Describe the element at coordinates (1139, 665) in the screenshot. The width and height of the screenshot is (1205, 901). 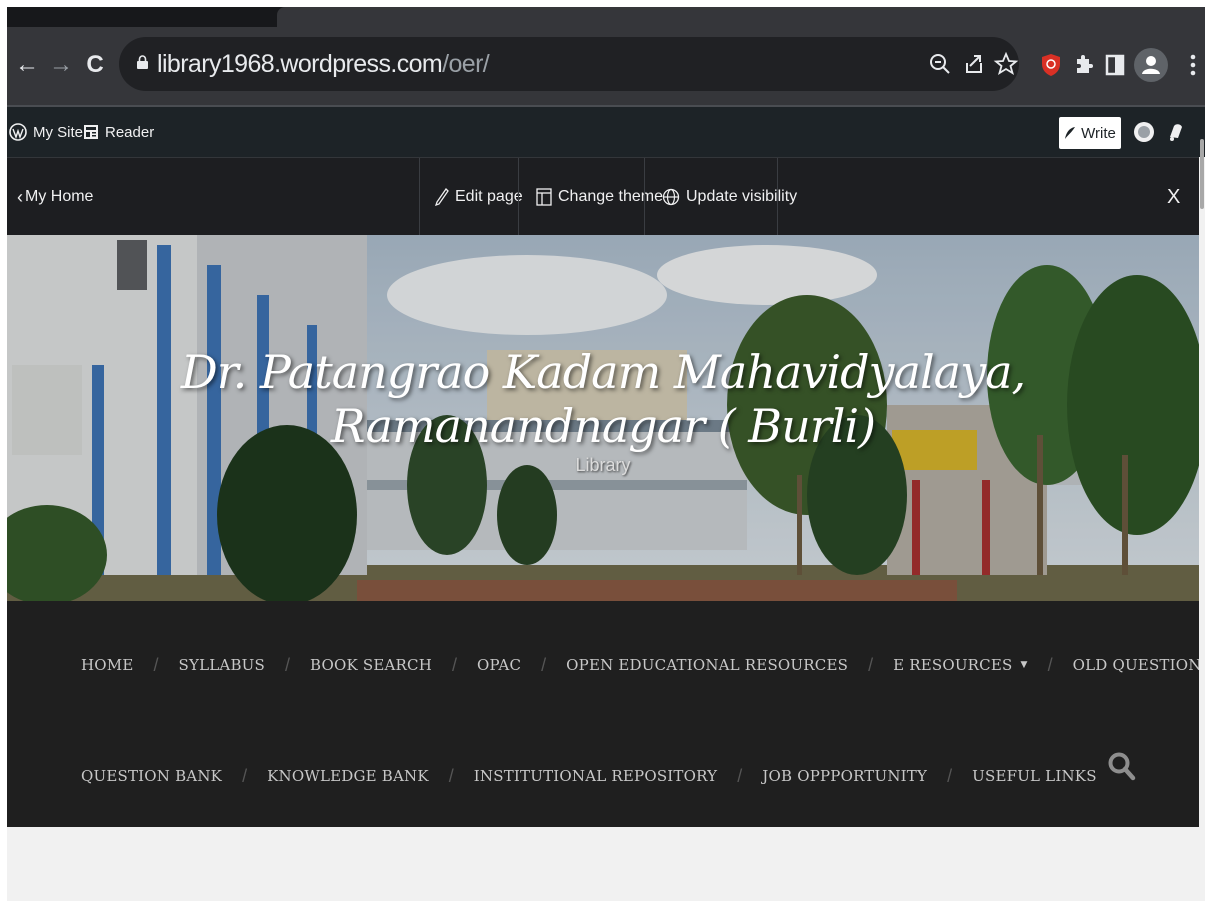
I see `menu-item-old-question-paper: OLD QUESTION PAPER` at that location.